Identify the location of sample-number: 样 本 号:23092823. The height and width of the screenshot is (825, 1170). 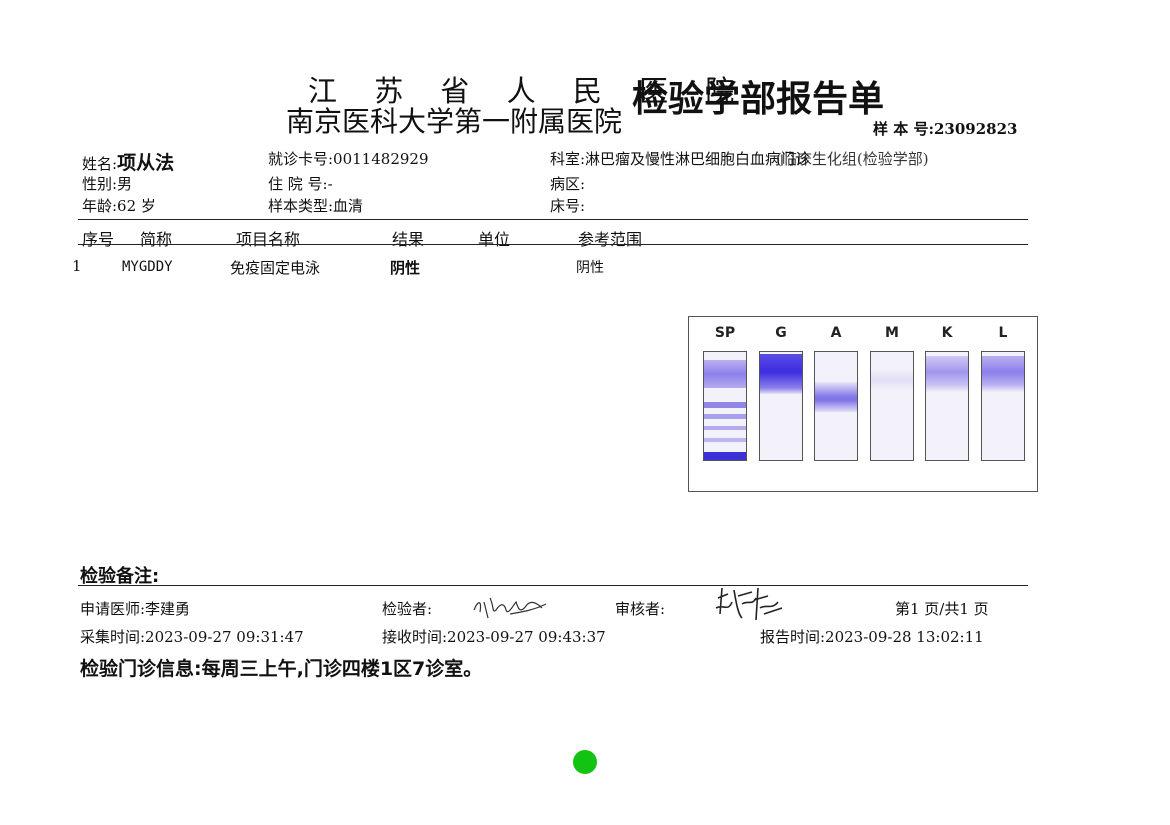
(945, 128).